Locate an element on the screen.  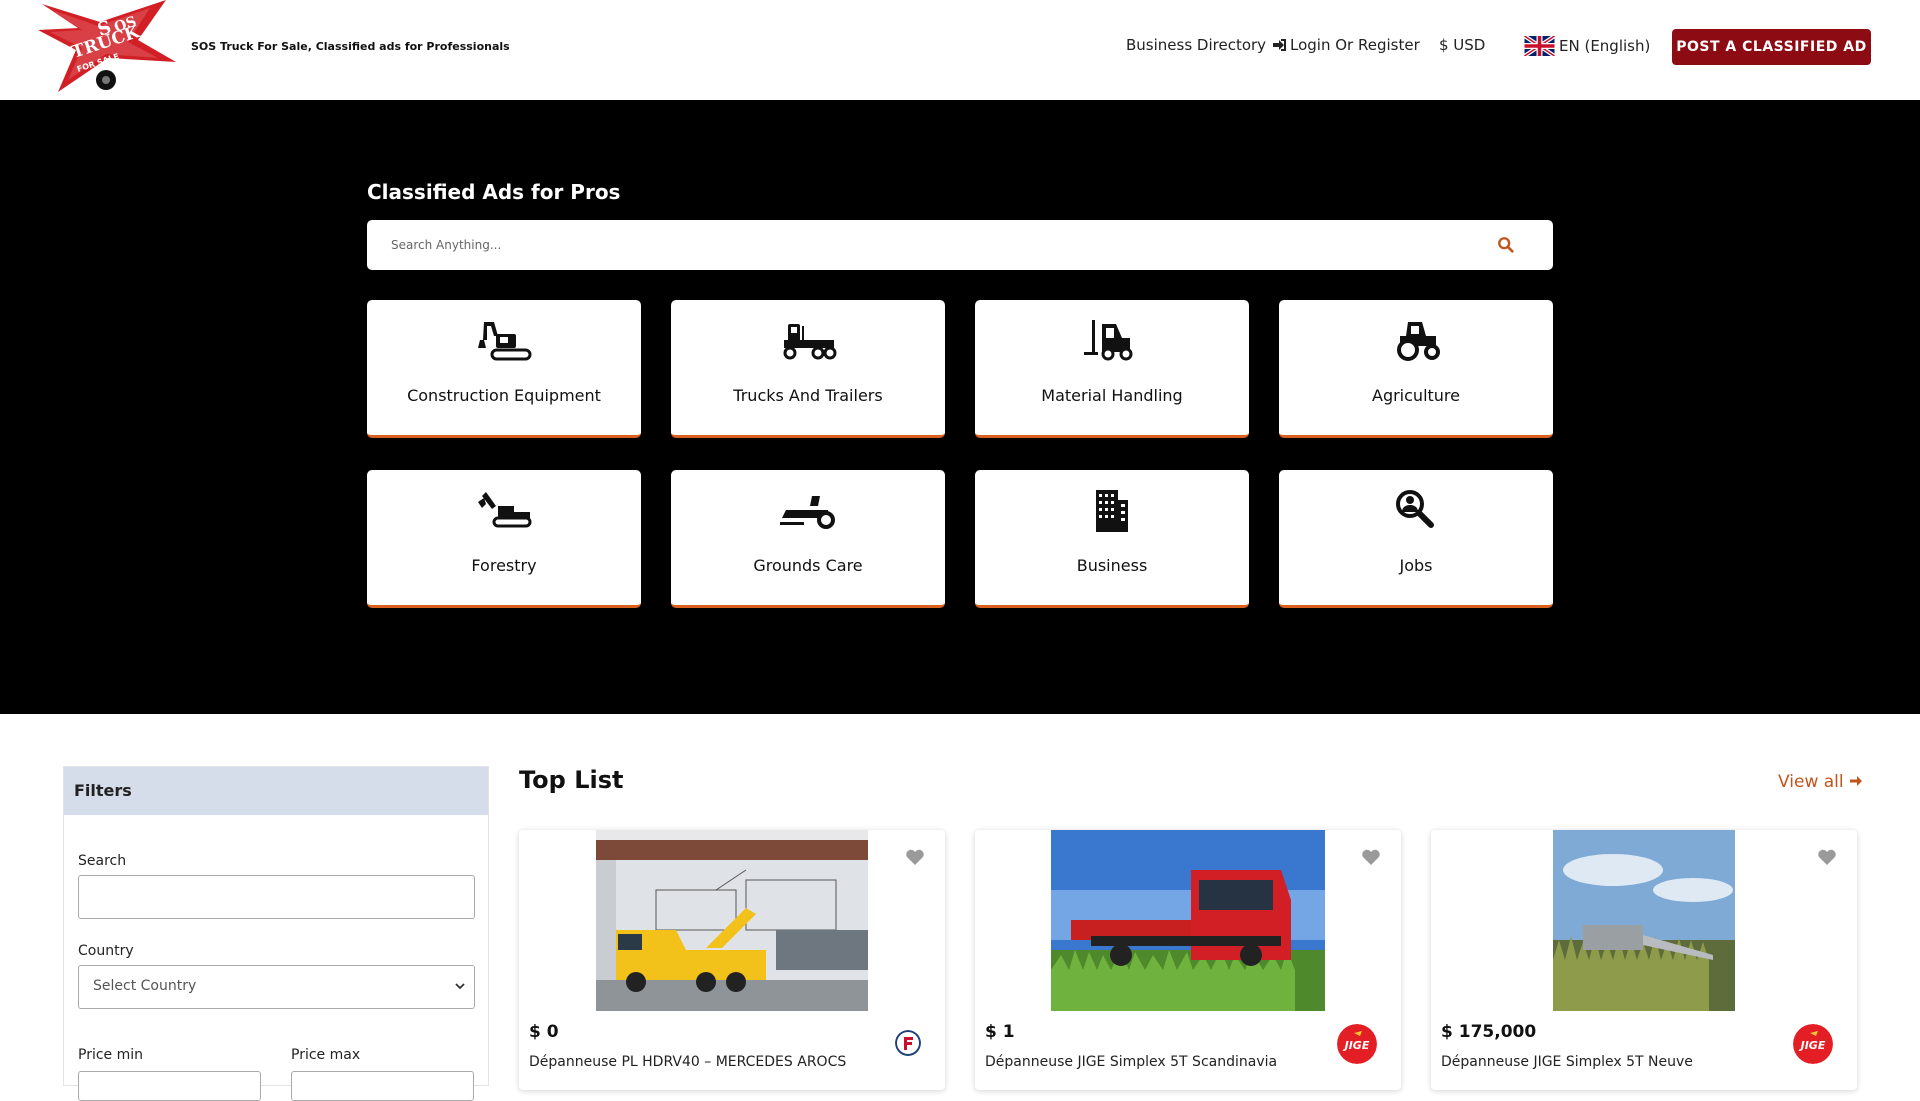
login-label: Login Or Register is located at coordinates (1355, 45).